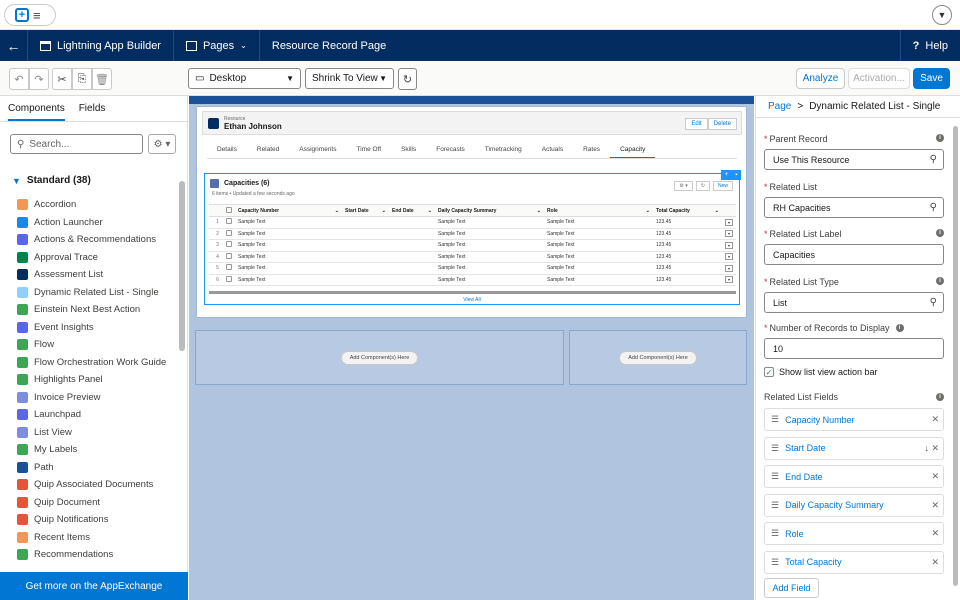 This screenshot has height=600, width=960. What do you see at coordinates (598, 210) in the screenshot?
I see `column-header: Role ⌄` at bounding box center [598, 210].